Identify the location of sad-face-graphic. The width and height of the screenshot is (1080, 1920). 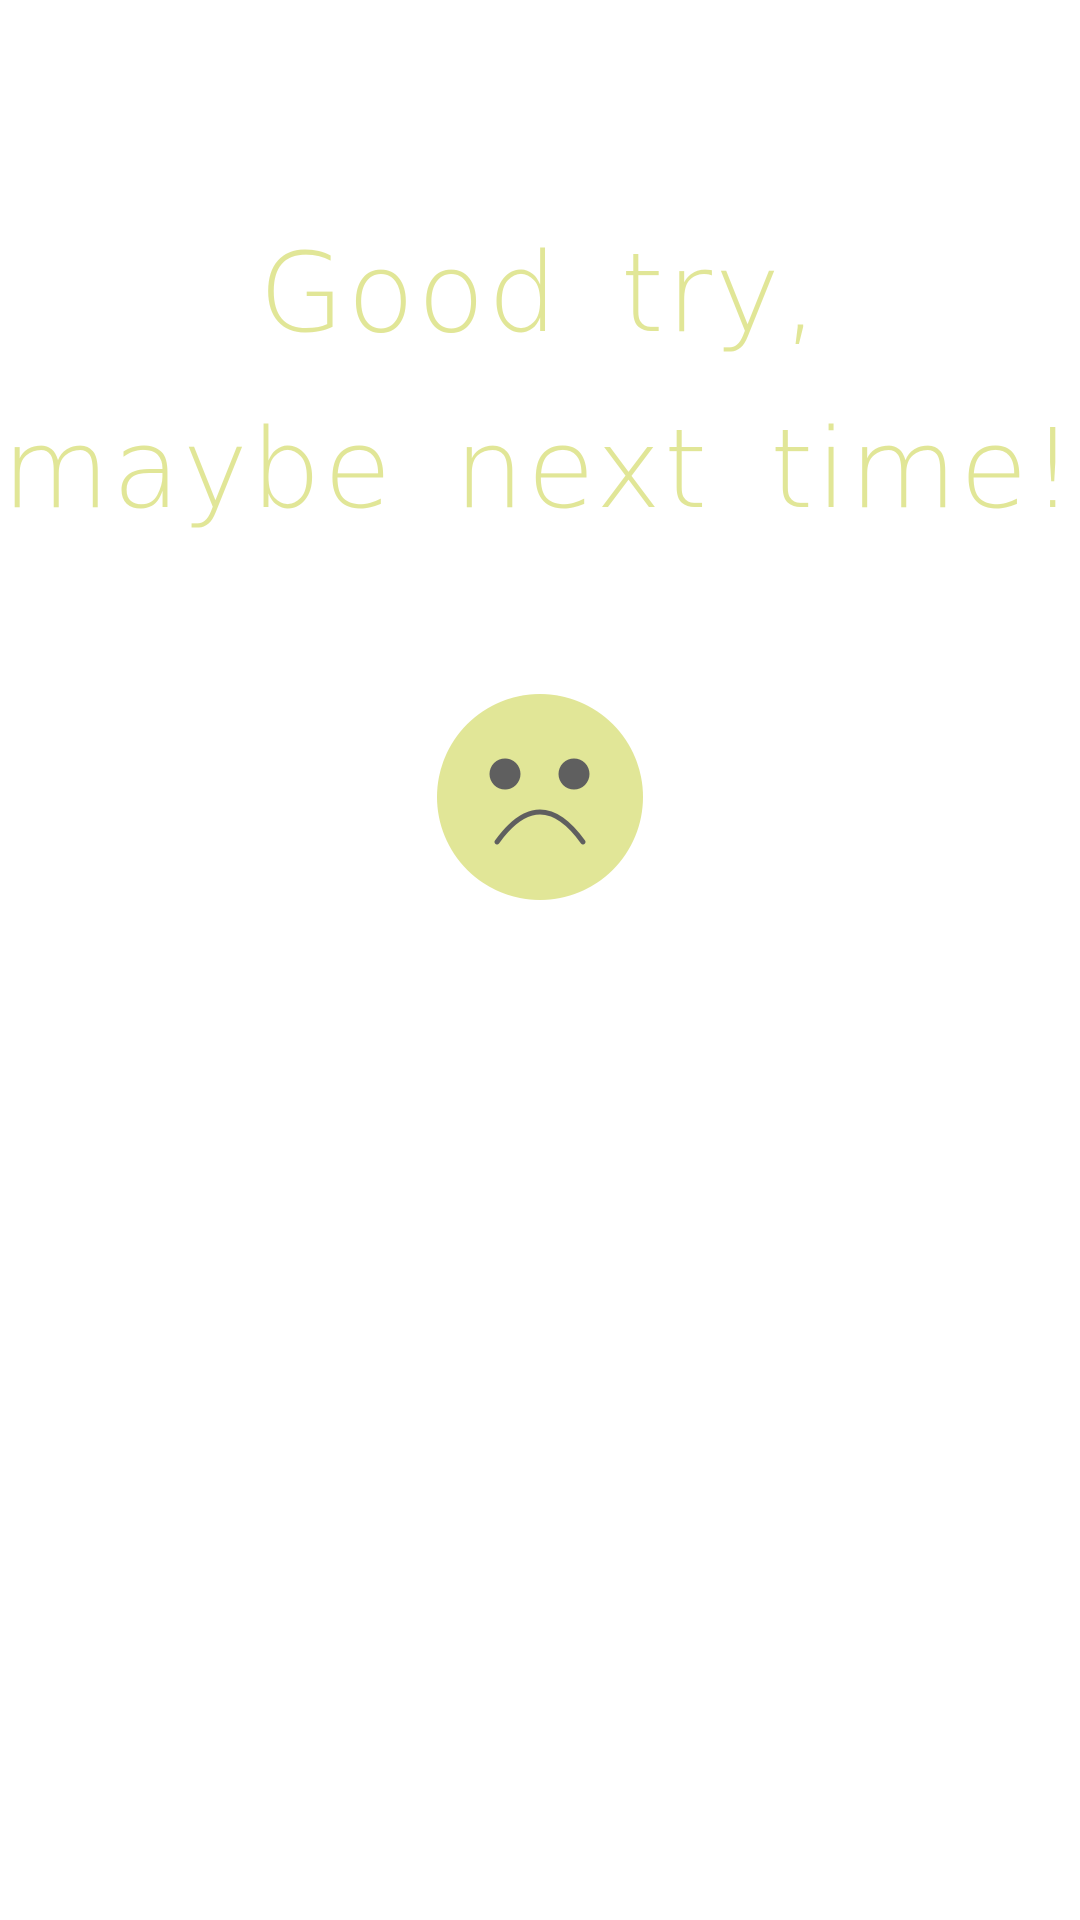
(540, 797).